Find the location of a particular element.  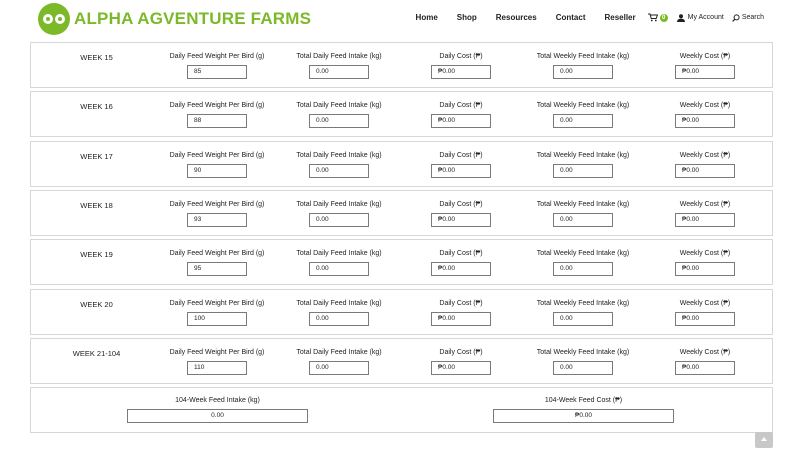

week-label: WEEK 17 is located at coordinates (96, 156).